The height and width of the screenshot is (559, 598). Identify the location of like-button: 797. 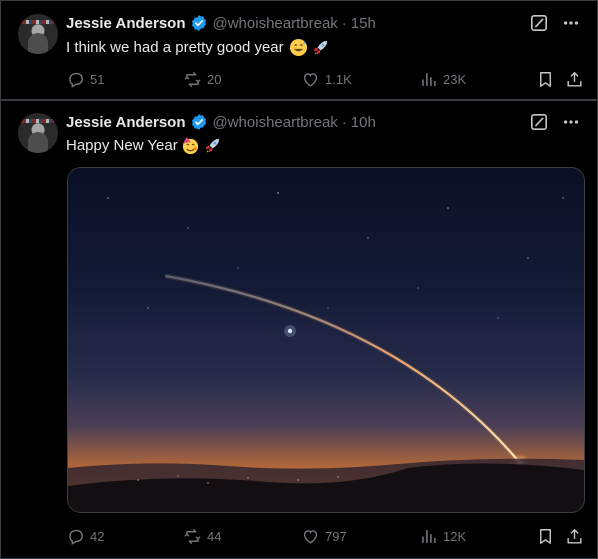
(324, 536).